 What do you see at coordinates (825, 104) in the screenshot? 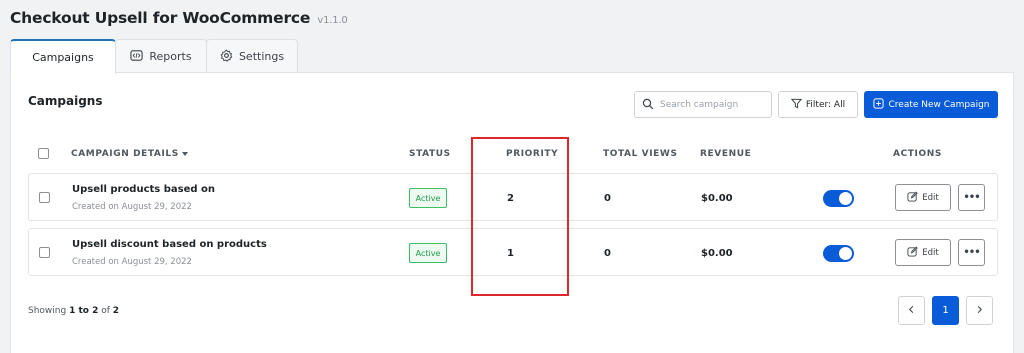
I see `filter-label: Filter: All` at bounding box center [825, 104].